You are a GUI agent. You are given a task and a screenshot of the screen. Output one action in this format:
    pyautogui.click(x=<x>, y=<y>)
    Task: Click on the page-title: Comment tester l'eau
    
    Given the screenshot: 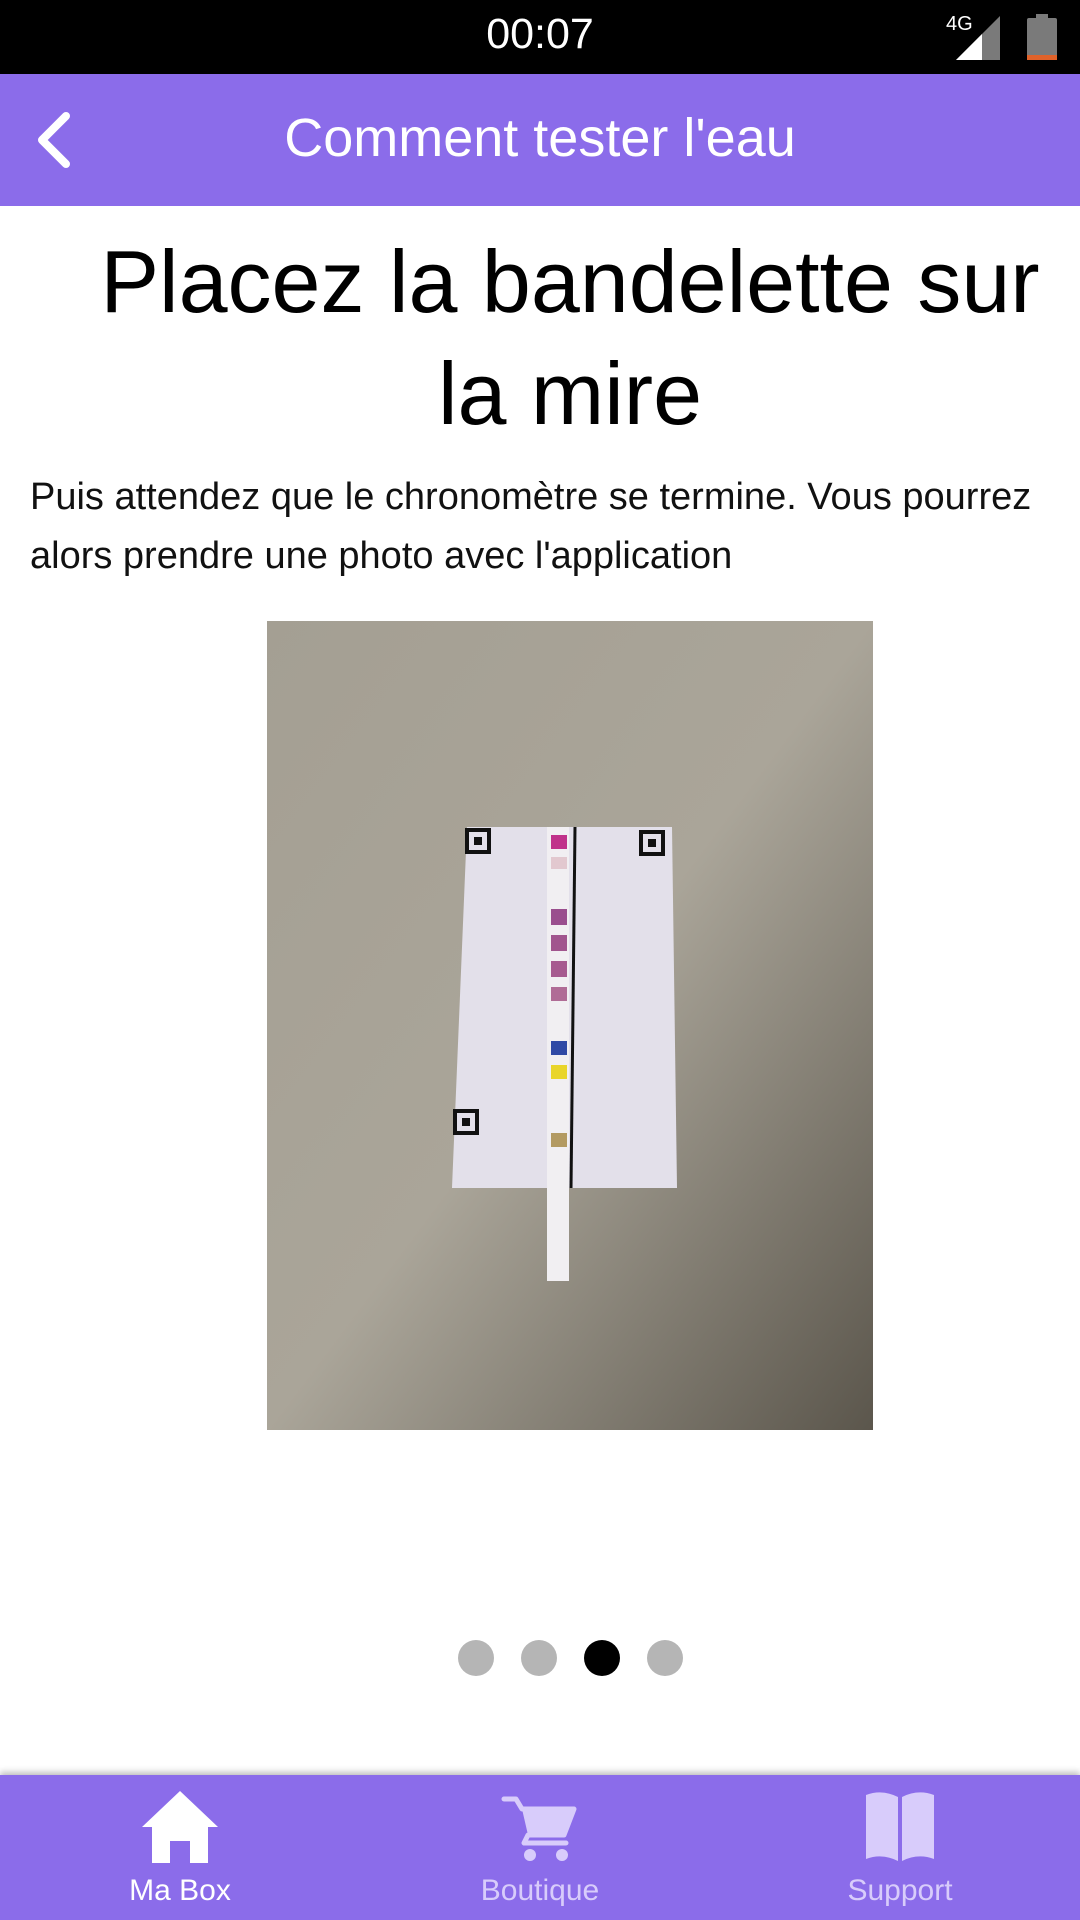 What is the action you would take?
    pyautogui.click(x=540, y=138)
    